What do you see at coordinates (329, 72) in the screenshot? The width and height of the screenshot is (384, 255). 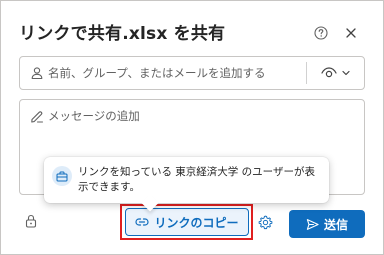 I see `eye-icon` at bounding box center [329, 72].